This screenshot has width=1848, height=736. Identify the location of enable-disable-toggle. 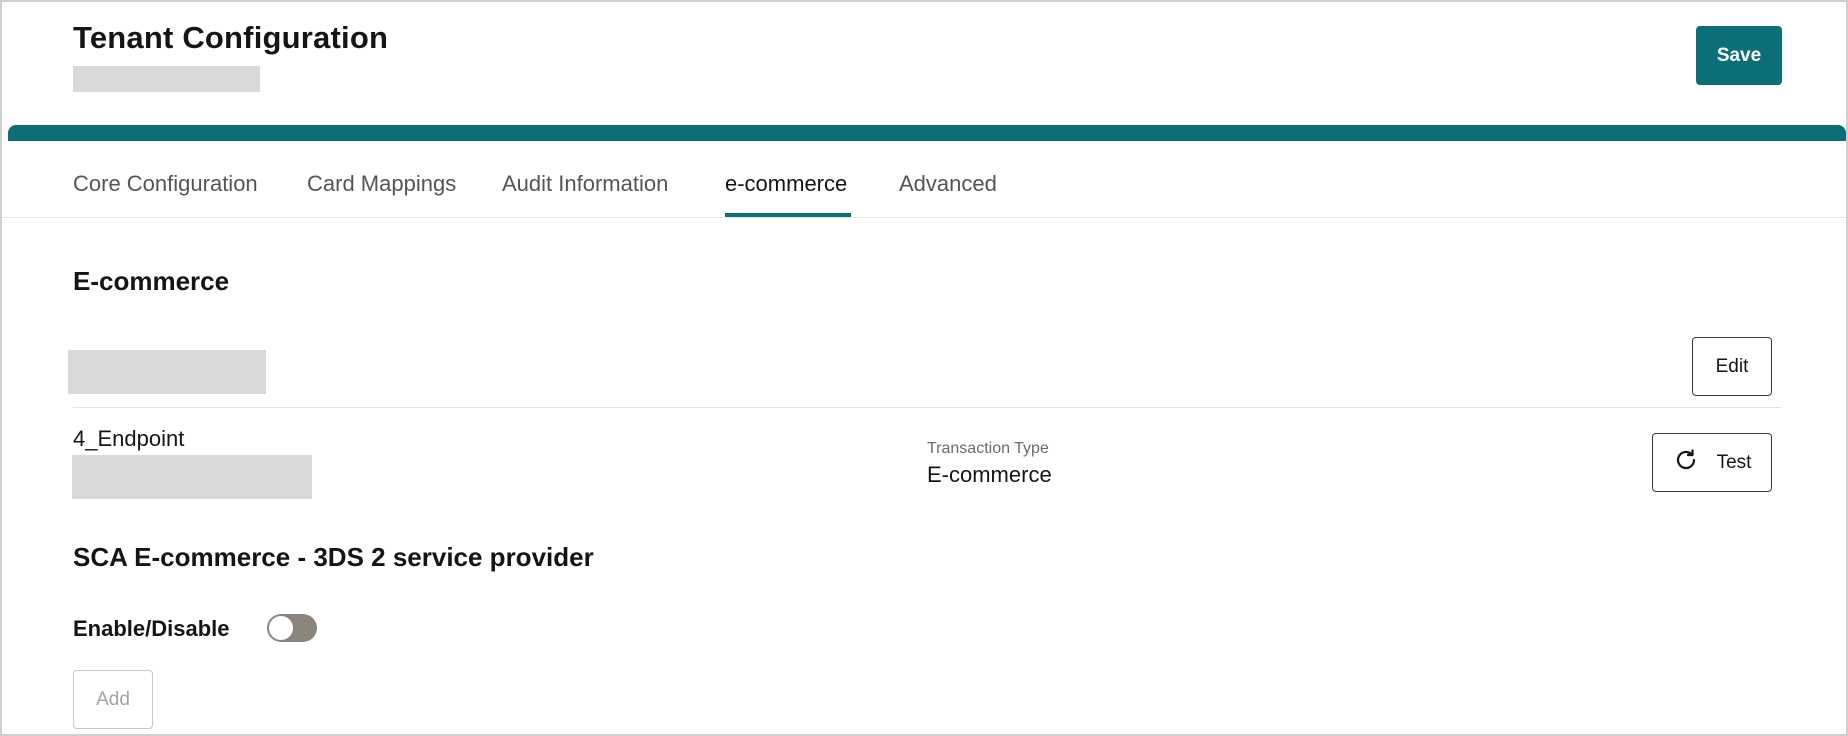
(292, 628).